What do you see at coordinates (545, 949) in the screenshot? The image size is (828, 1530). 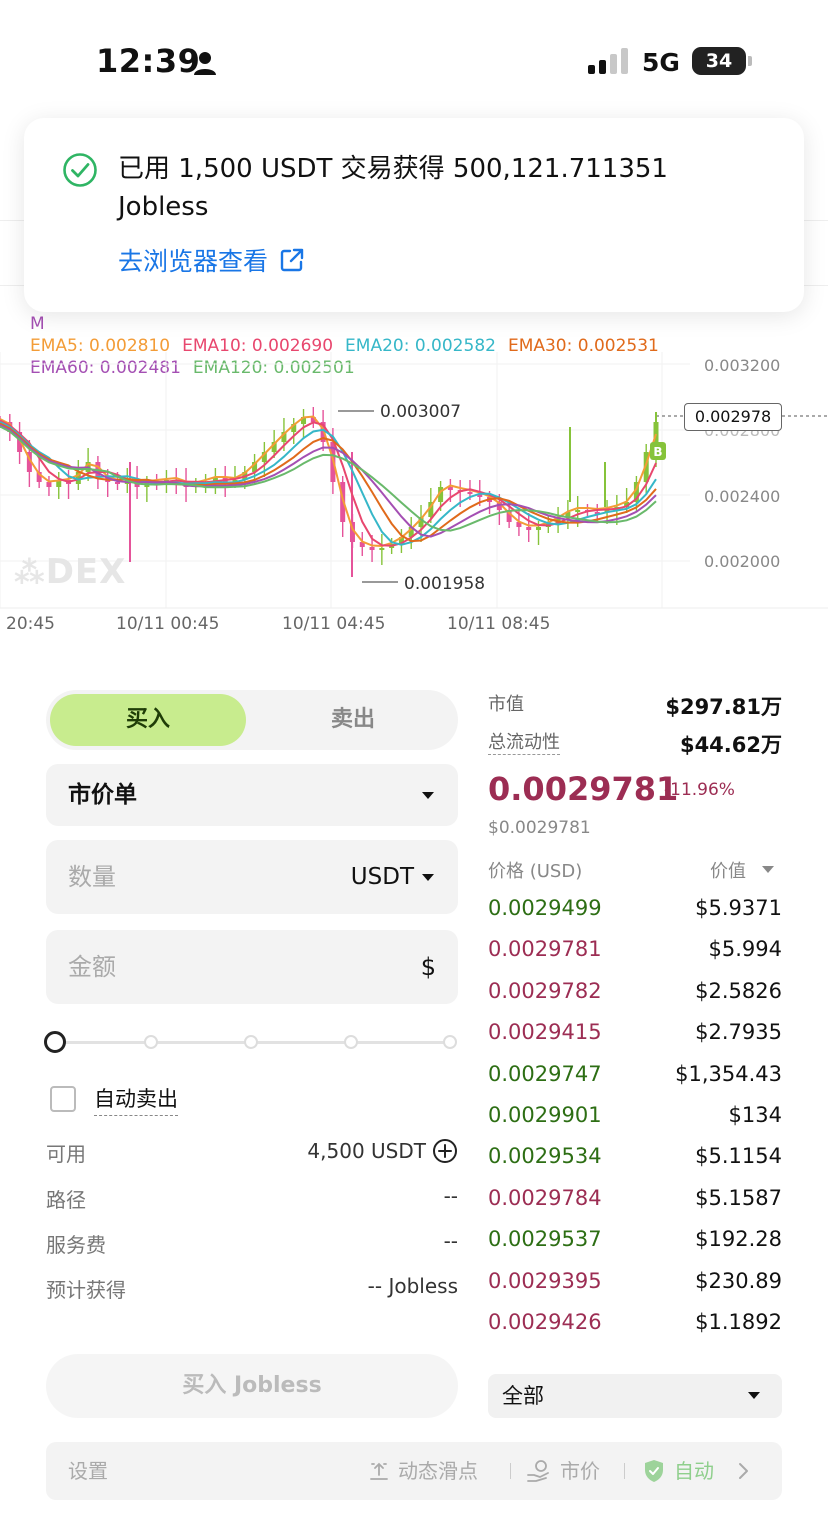 I see `trade-row-price: 0.0029781` at bounding box center [545, 949].